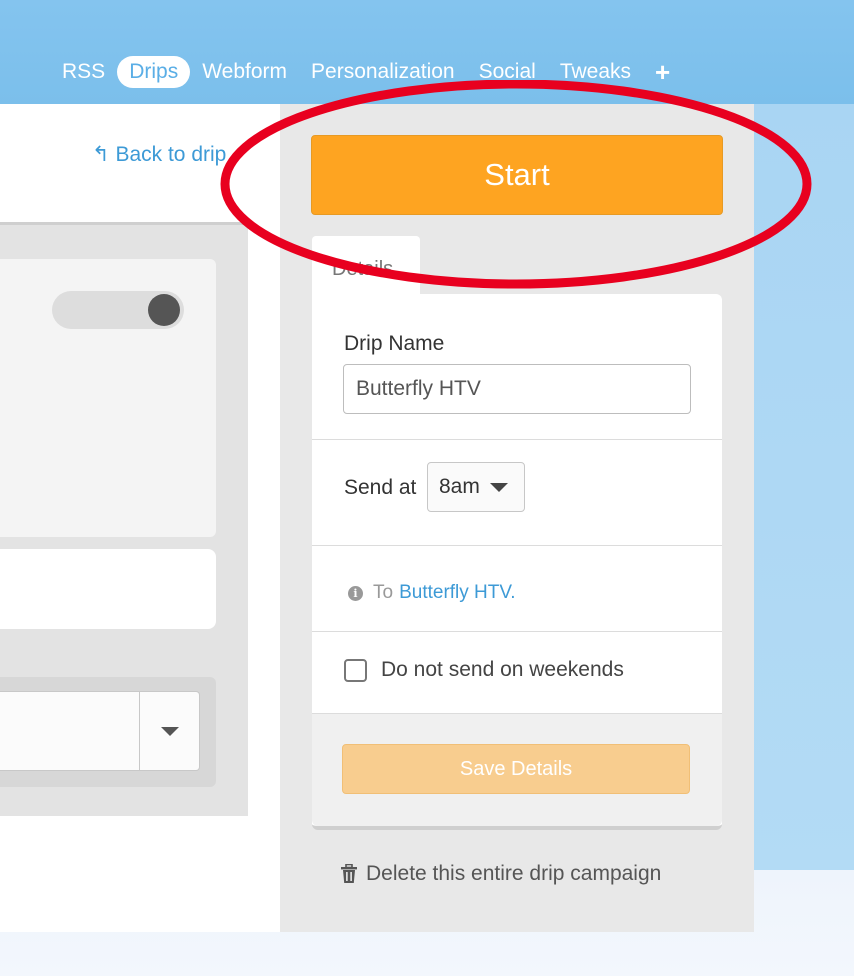 The image size is (854, 976). I want to click on weekend-option: Do not send on weekends, so click(484, 670).